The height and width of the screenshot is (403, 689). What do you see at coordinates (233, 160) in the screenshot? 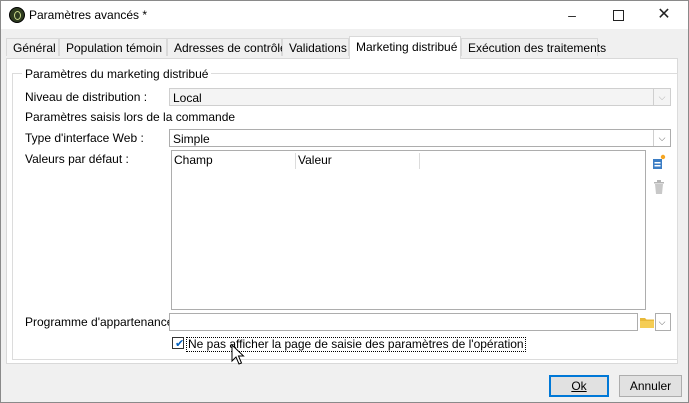
I see `column-header-champ: Champ` at bounding box center [233, 160].